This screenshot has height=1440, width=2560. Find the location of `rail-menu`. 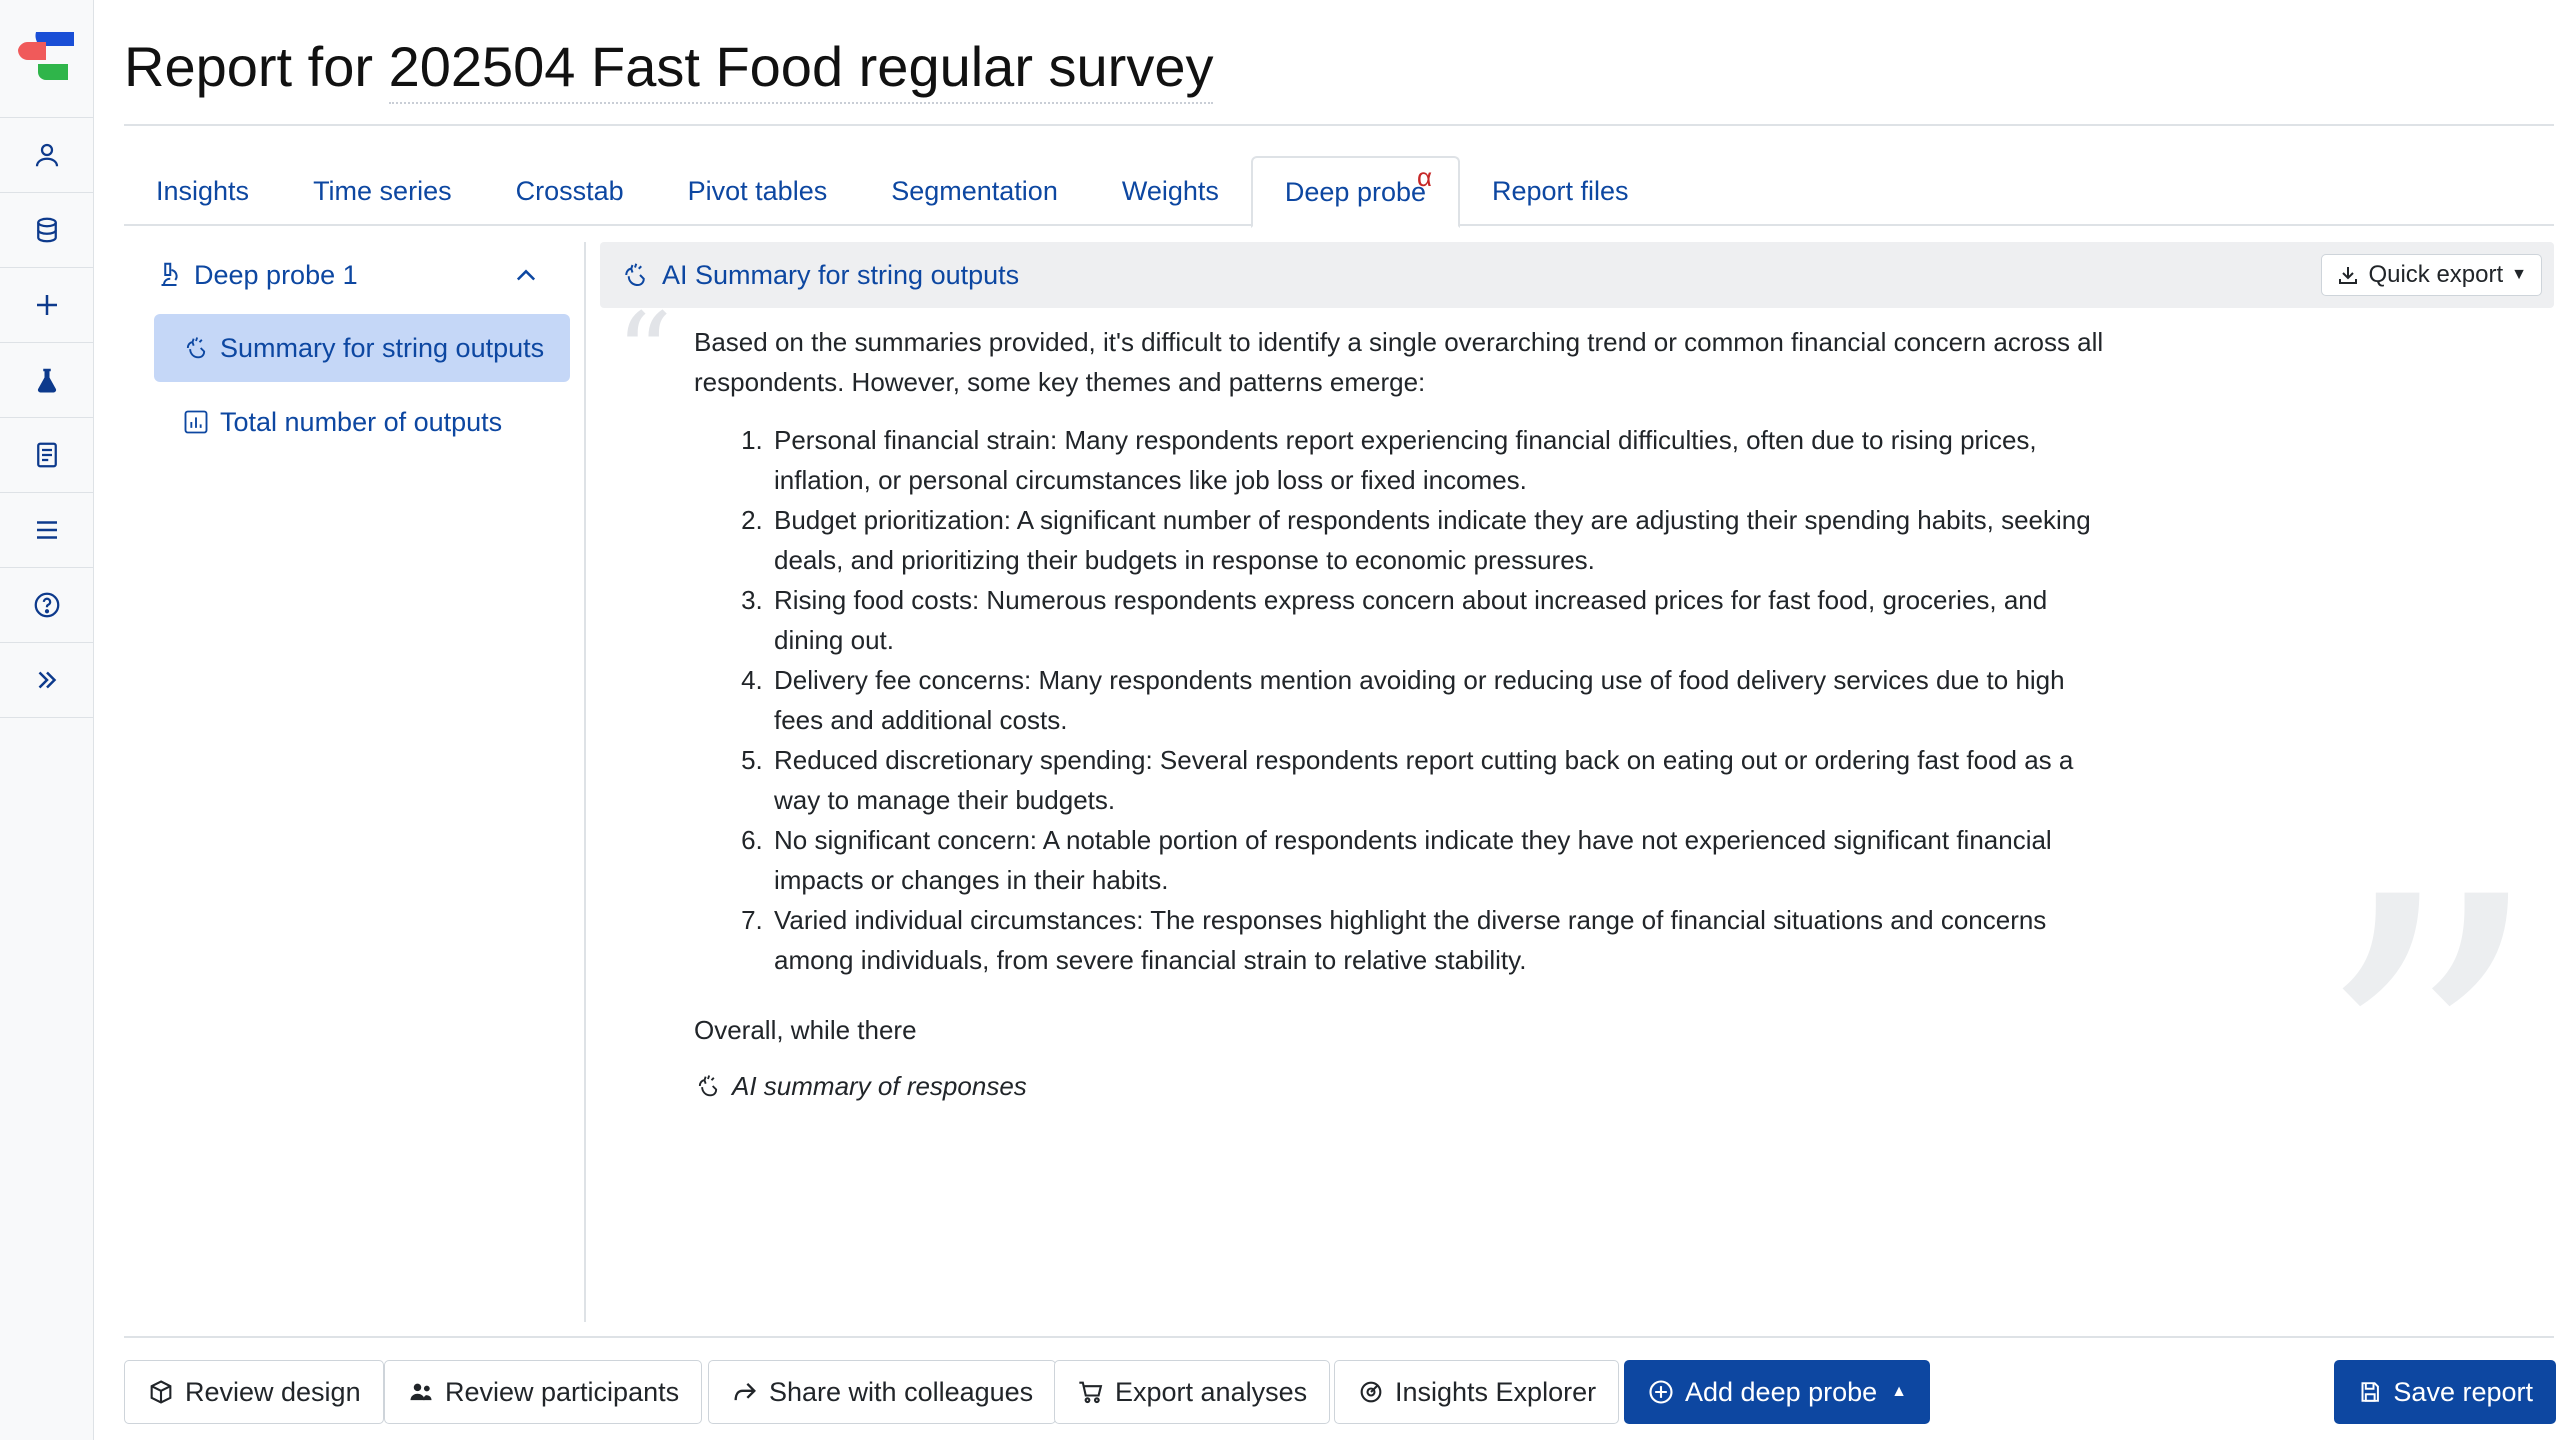

rail-menu is located at coordinates (46, 530).